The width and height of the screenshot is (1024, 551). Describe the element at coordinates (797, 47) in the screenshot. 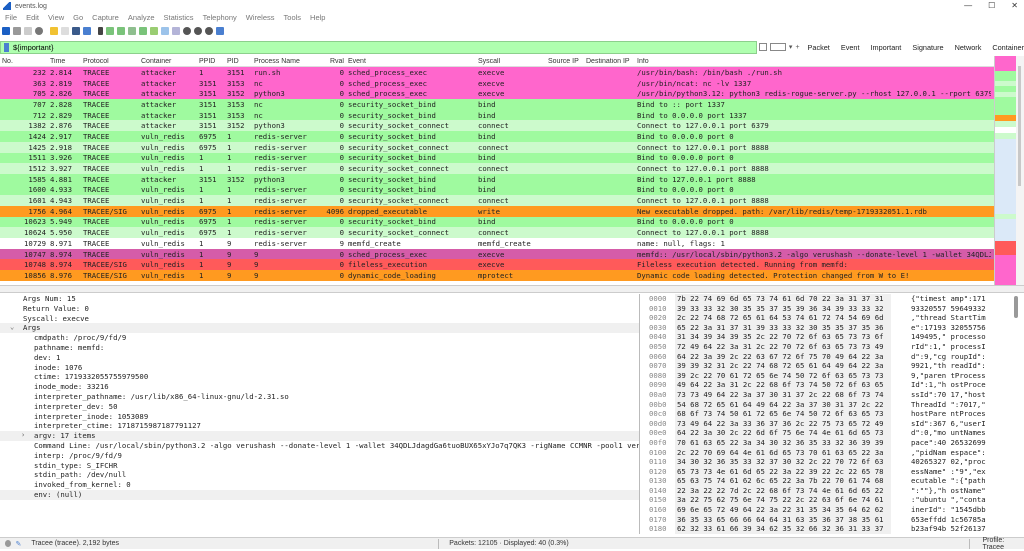

I see `add-filter-button: +` at that location.